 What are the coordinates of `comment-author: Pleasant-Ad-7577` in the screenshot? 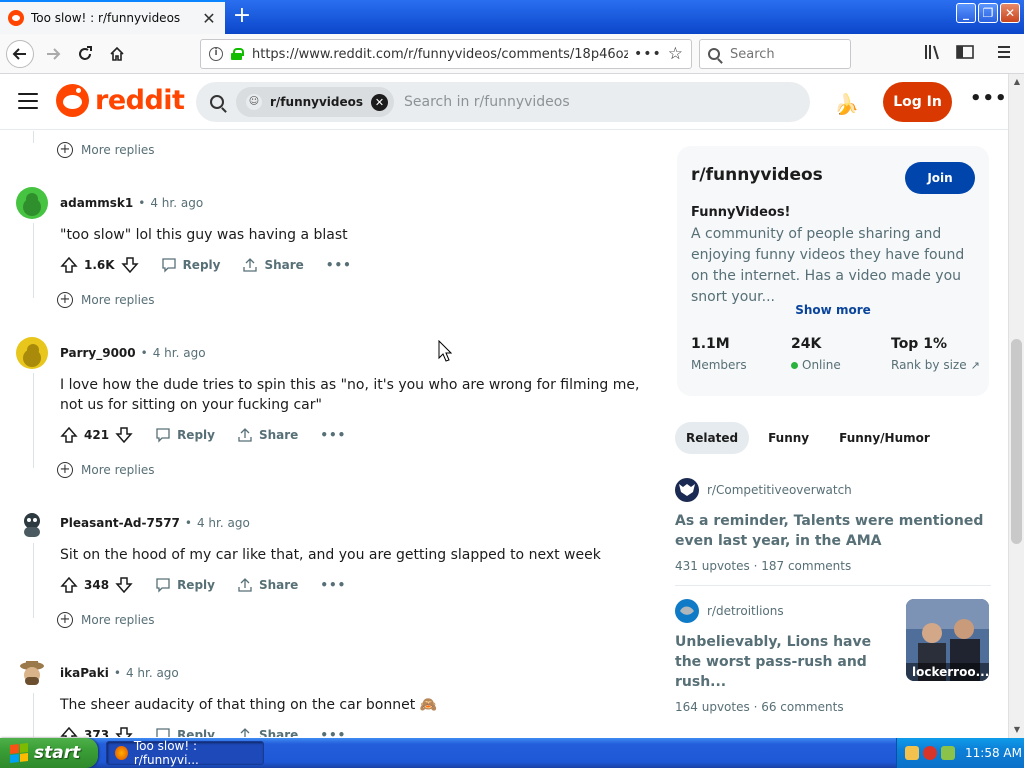 It's located at (120, 523).